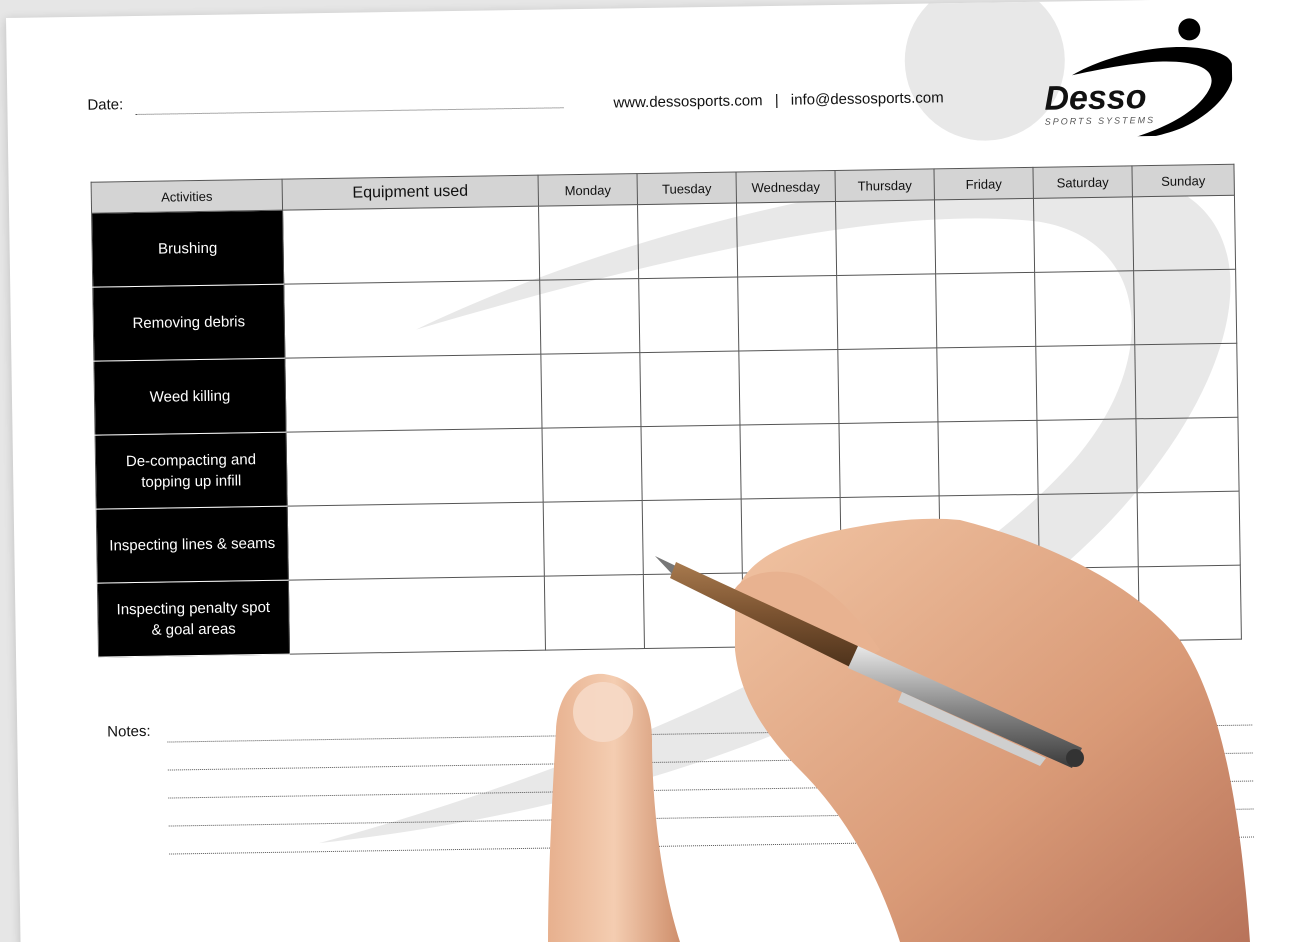 The width and height of the screenshot is (1300, 942). What do you see at coordinates (192, 545) in the screenshot?
I see `activity-inspecting-lines: Inspecting lines & seams` at bounding box center [192, 545].